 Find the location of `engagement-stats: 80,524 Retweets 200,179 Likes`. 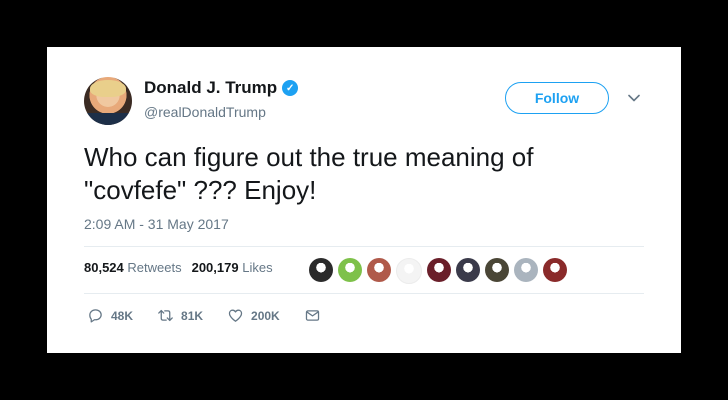

engagement-stats: 80,524 Retweets 200,179 Likes is located at coordinates (178, 267).